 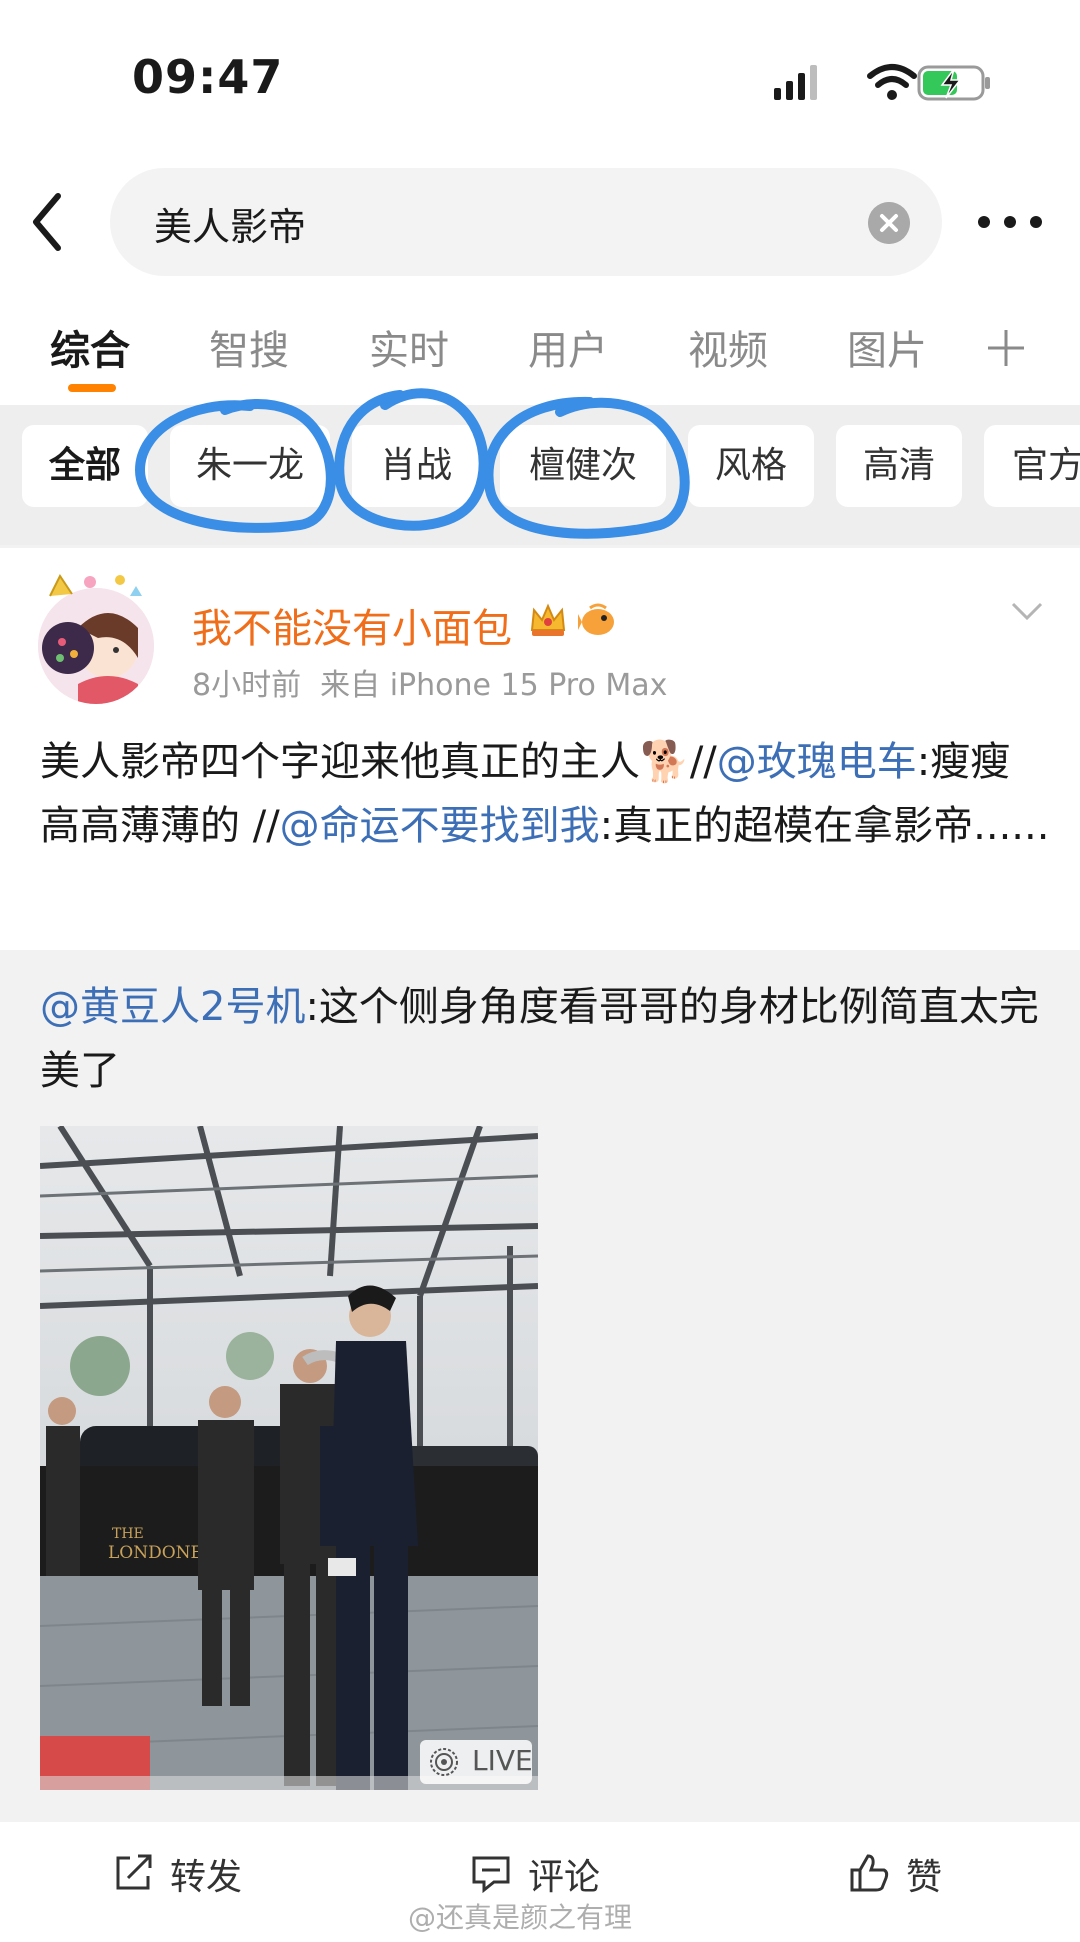 I want to click on chip-style: 风格, so click(x=751, y=466).